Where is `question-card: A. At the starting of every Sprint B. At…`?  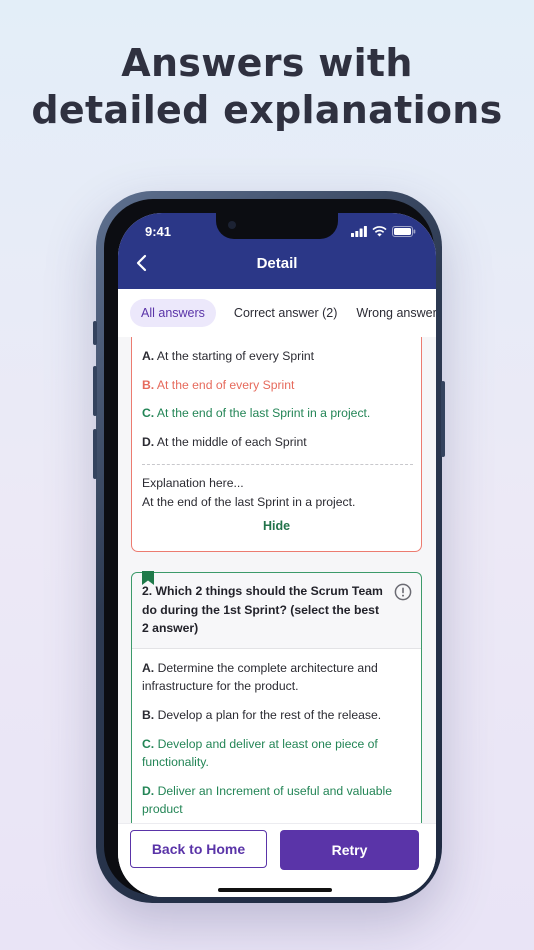 question-card: A. At the starting of every Sprint B. At… is located at coordinates (276, 444).